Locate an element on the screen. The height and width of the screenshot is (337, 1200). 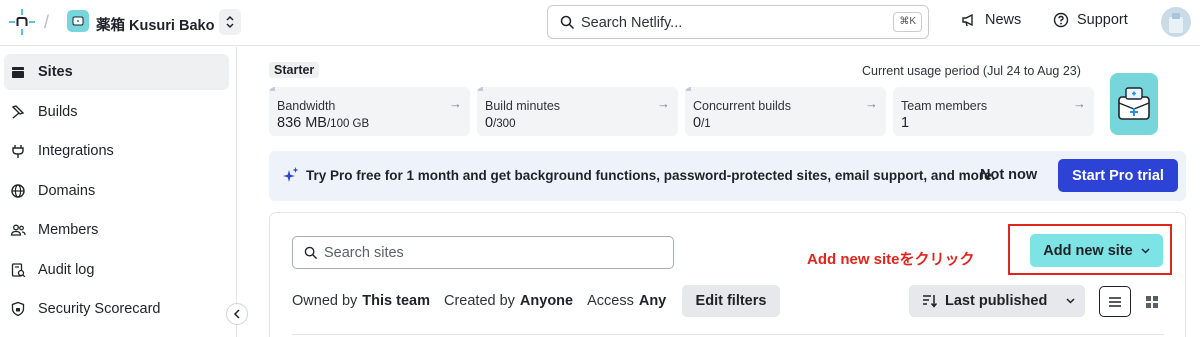
search-sites-placeholder: Search sites is located at coordinates (364, 253).